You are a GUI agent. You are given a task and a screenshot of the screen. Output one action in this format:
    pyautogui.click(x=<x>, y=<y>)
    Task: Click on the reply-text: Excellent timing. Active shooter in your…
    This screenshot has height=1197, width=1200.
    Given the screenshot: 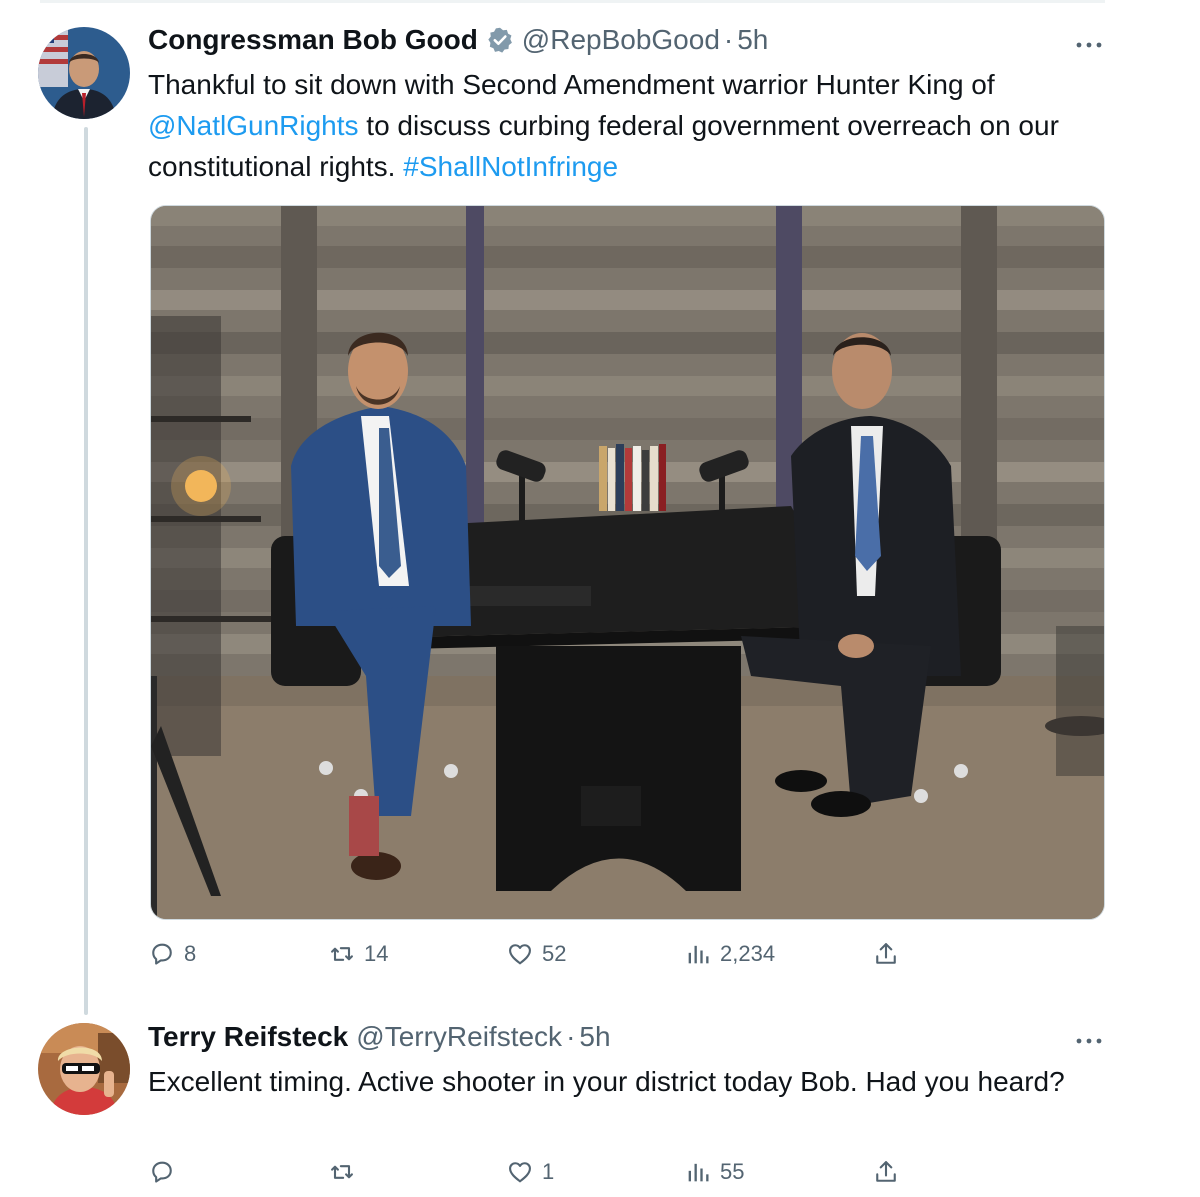 What is the action you would take?
    pyautogui.click(x=606, y=1081)
    